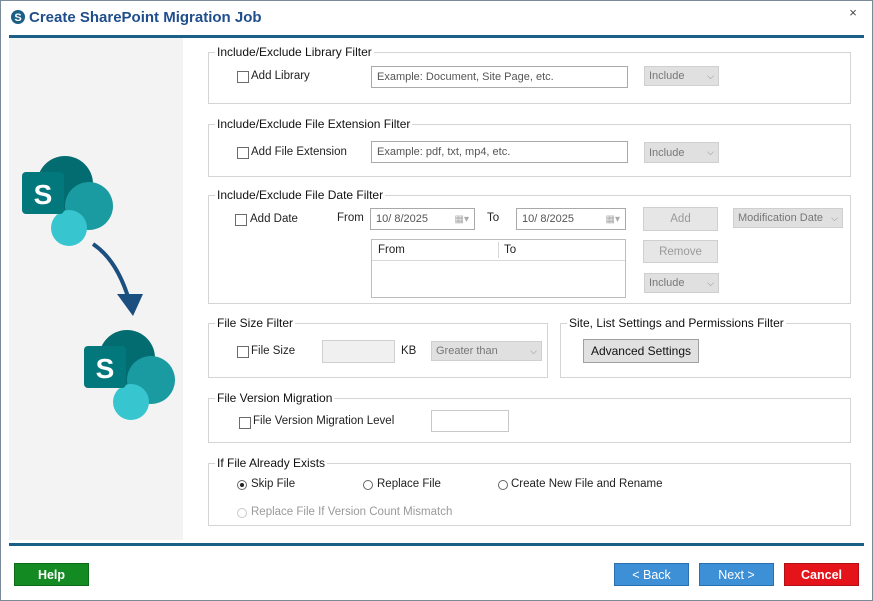 This screenshot has height=601, width=873. I want to click on version-migration-checkbox, so click(245, 423).